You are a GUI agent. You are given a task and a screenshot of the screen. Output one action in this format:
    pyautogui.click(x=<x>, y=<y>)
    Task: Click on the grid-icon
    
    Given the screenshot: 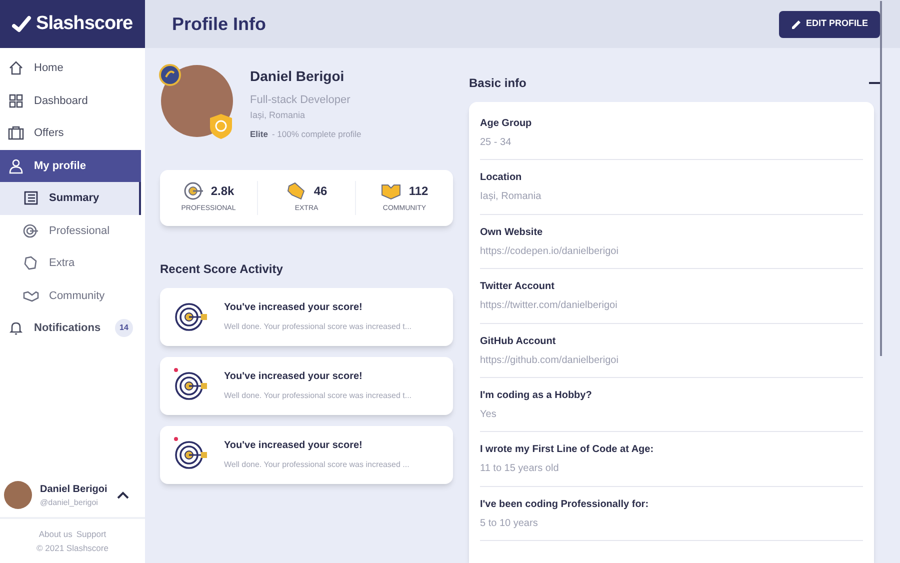 What is the action you would take?
    pyautogui.click(x=16, y=100)
    